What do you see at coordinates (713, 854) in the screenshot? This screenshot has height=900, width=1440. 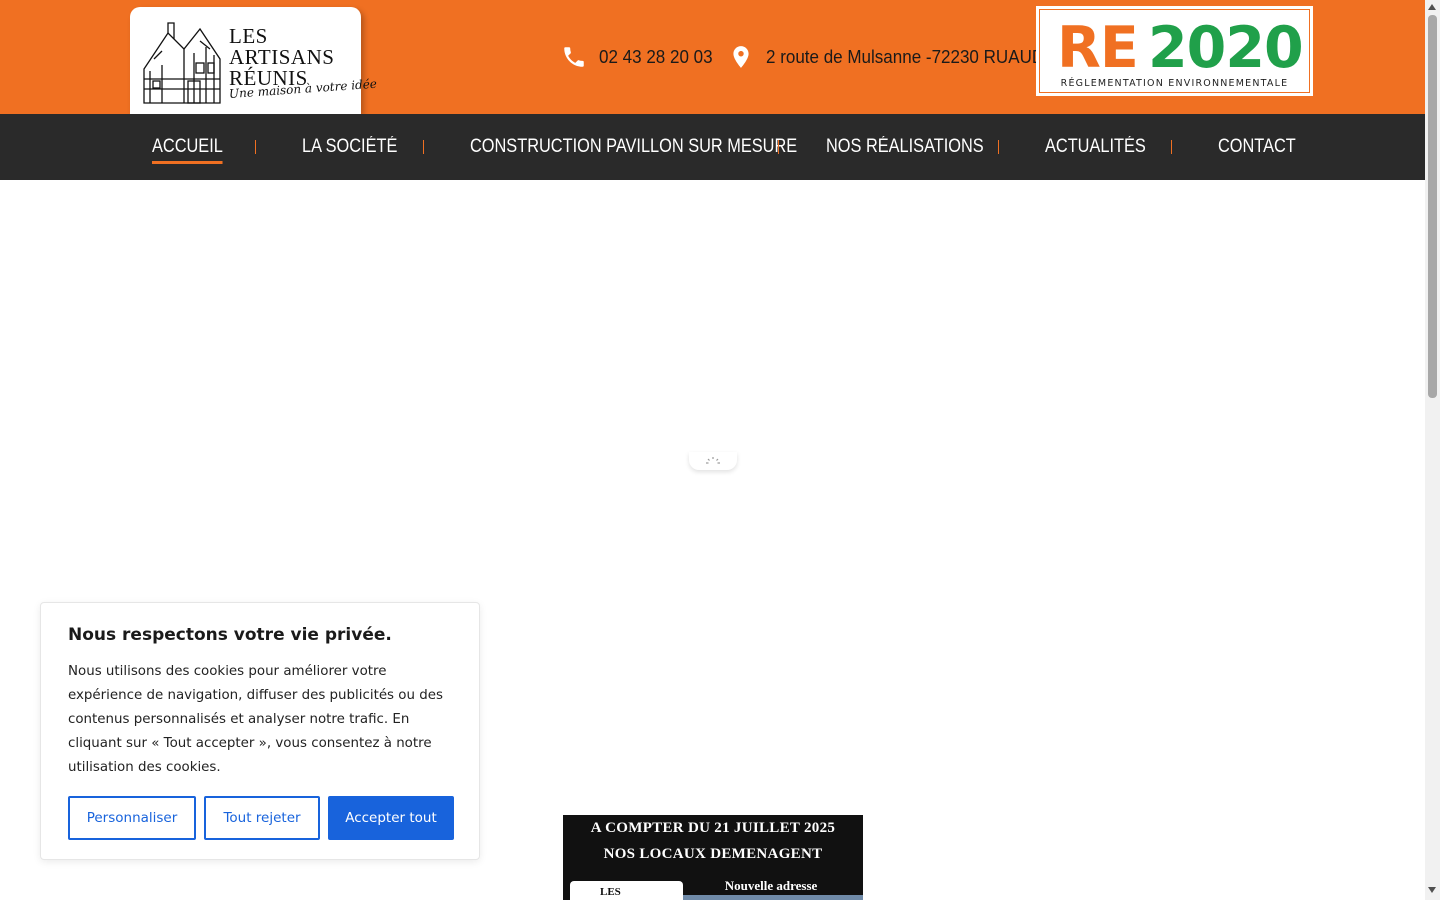 I see `announcement-line-2: NOS LOCAUX DEMENAGENT` at bounding box center [713, 854].